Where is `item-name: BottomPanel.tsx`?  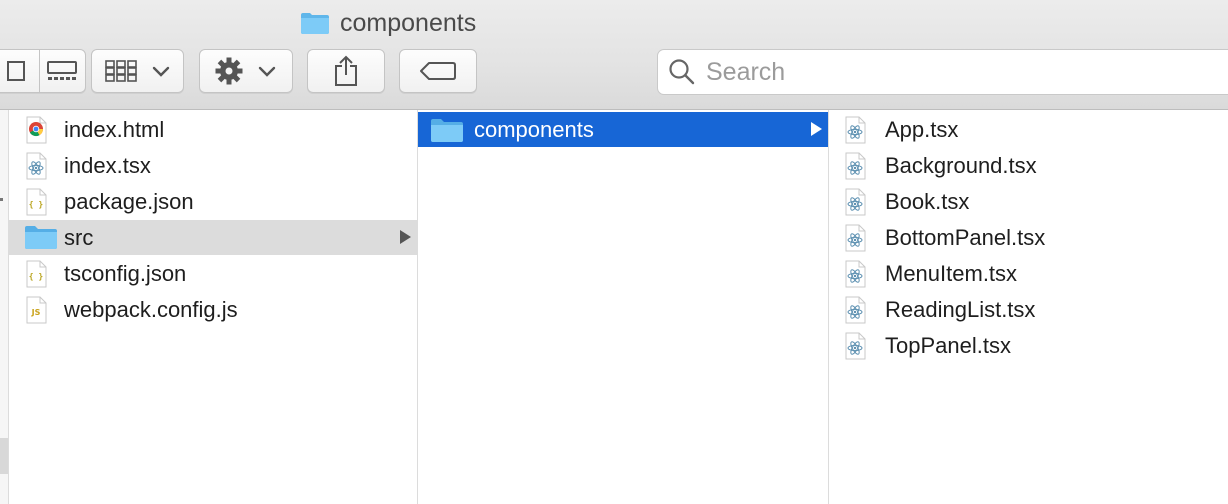
item-name: BottomPanel.tsx is located at coordinates (965, 237).